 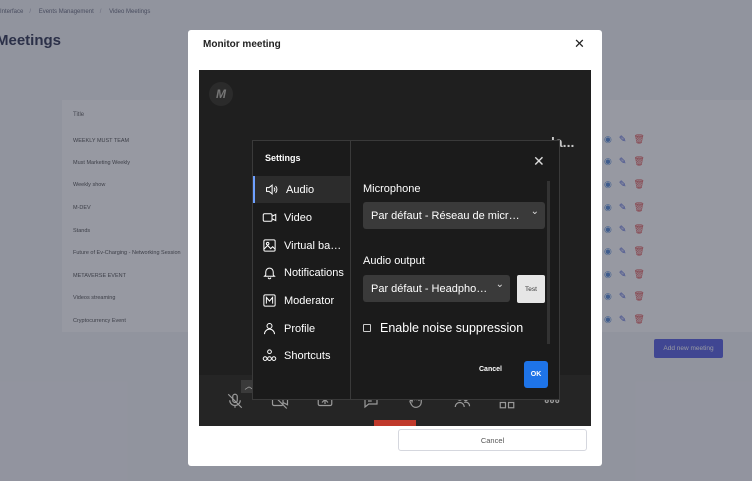 What do you see at coordinates (269, 246) in the screenshot?
I see `image-icon` at bounding box center [269, 246].